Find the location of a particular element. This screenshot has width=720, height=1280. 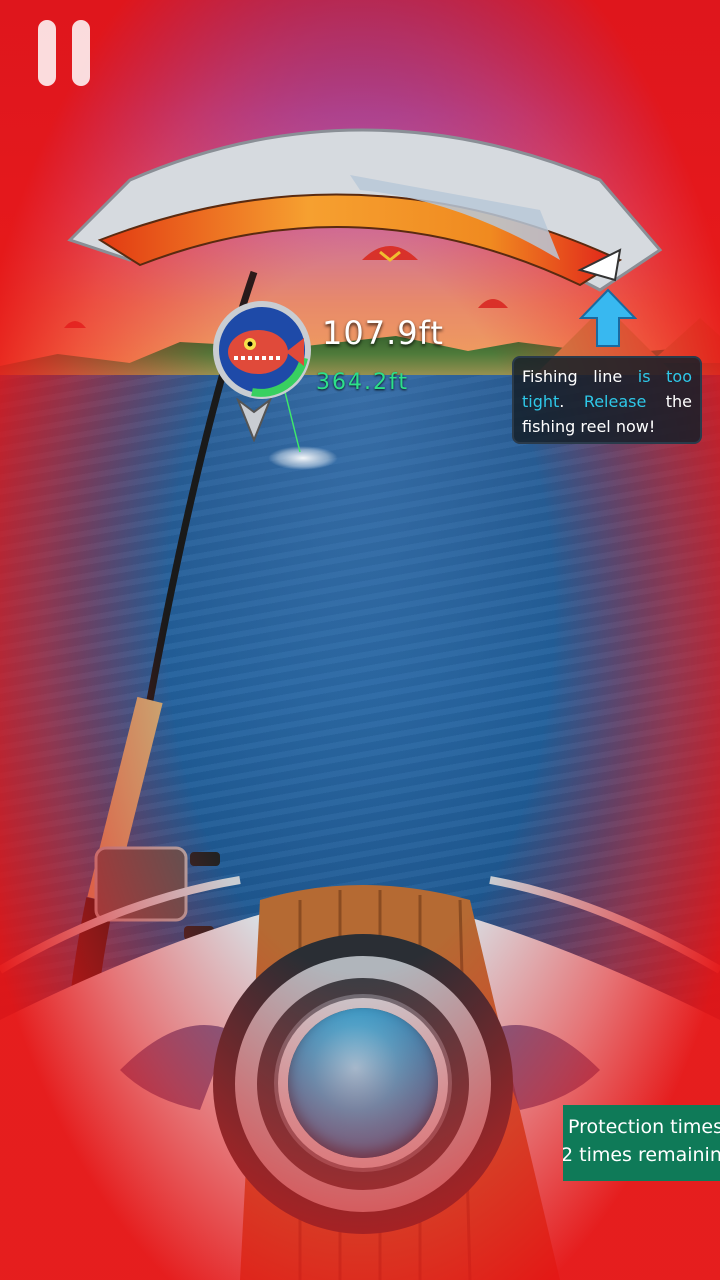

pause-button is located at coordinates (64, 53).